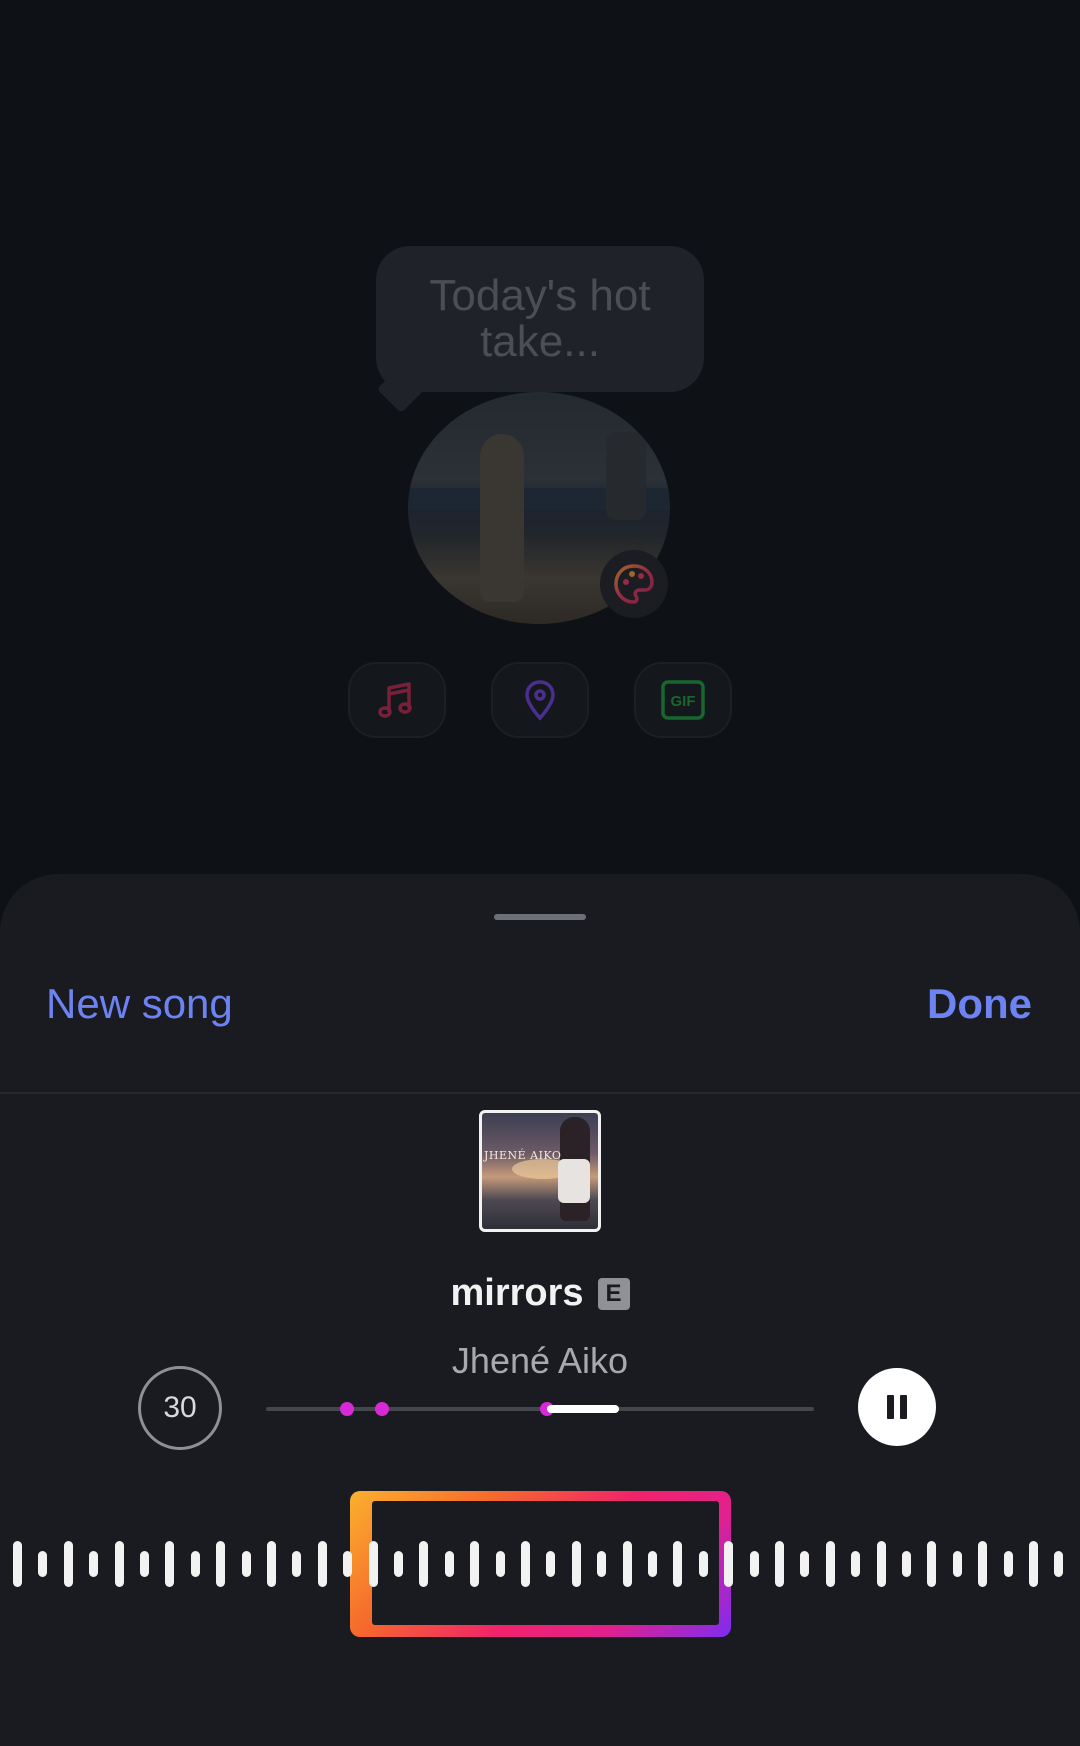 This screenshot has height=1746, width=1080. I want to click on album-art-caption: JHENÉ AIKO, so click(523, 1155).